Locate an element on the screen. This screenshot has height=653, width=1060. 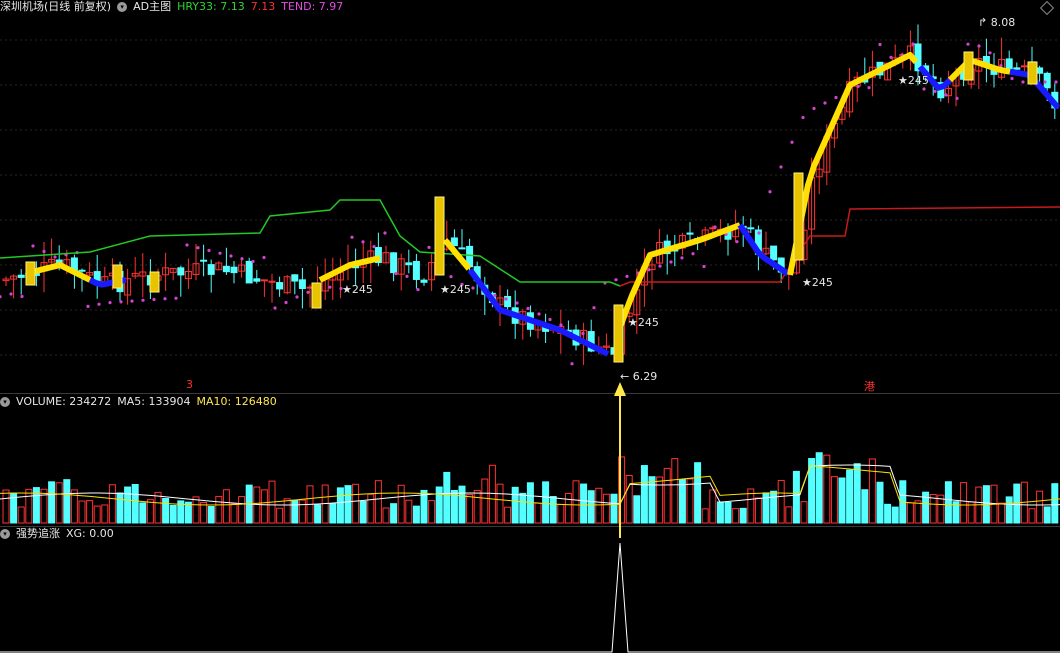
stock-title: 深圳机场(日线 前复权) is located at coordinates (56, 6).